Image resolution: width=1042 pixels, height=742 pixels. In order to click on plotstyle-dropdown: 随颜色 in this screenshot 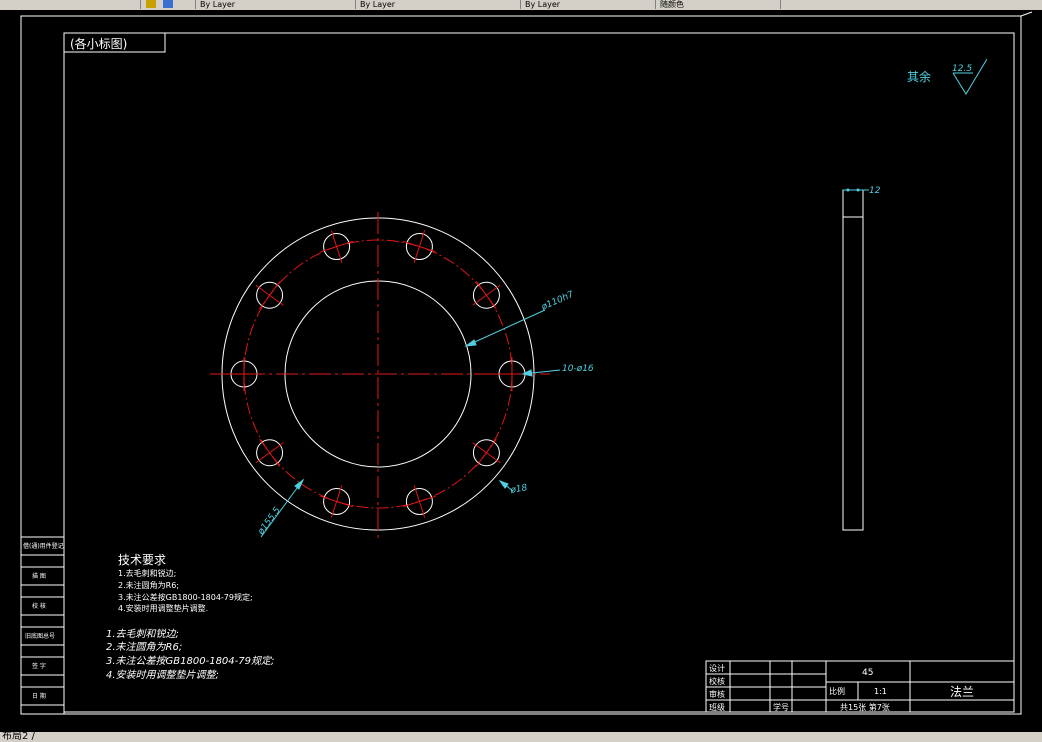, I will do `click(720, 4)`.